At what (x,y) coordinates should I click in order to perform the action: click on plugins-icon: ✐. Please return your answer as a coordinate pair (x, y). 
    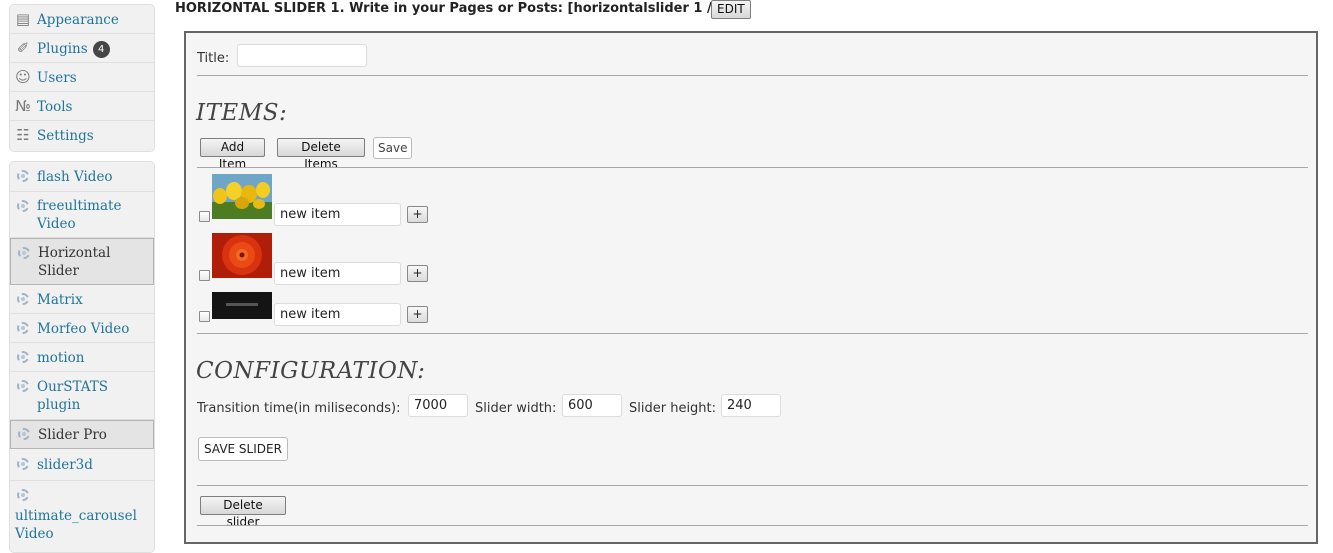
    Looking at the image, I should click on (23, 48).